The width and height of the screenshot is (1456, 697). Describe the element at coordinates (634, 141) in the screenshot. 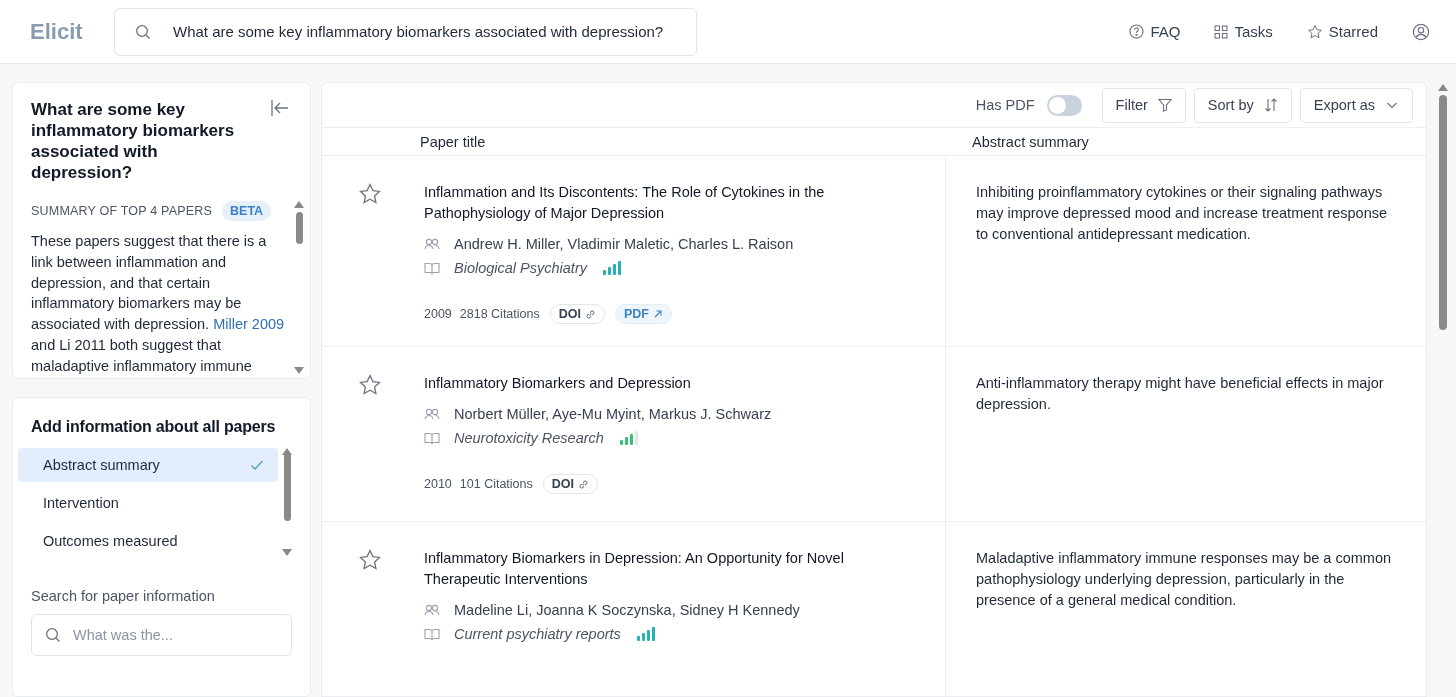

I see `column-header: Paper title` at that location.